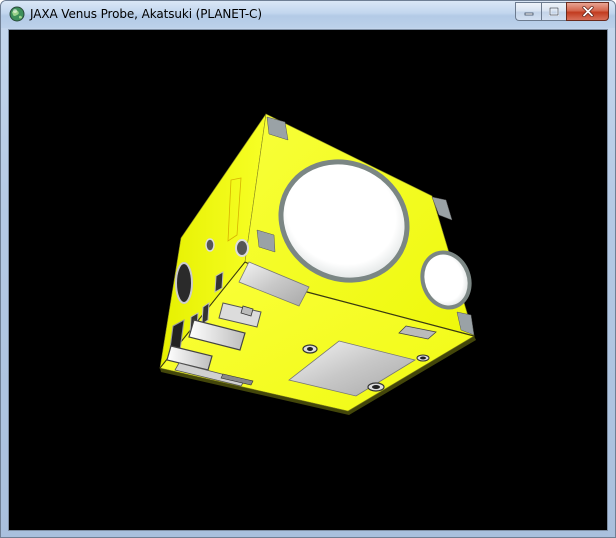 This screenshot has width=616, height=538. What do you see at coordinates (17, 14) in the screenshot?
I see `globe-icon` at bounding box center [17, 14].